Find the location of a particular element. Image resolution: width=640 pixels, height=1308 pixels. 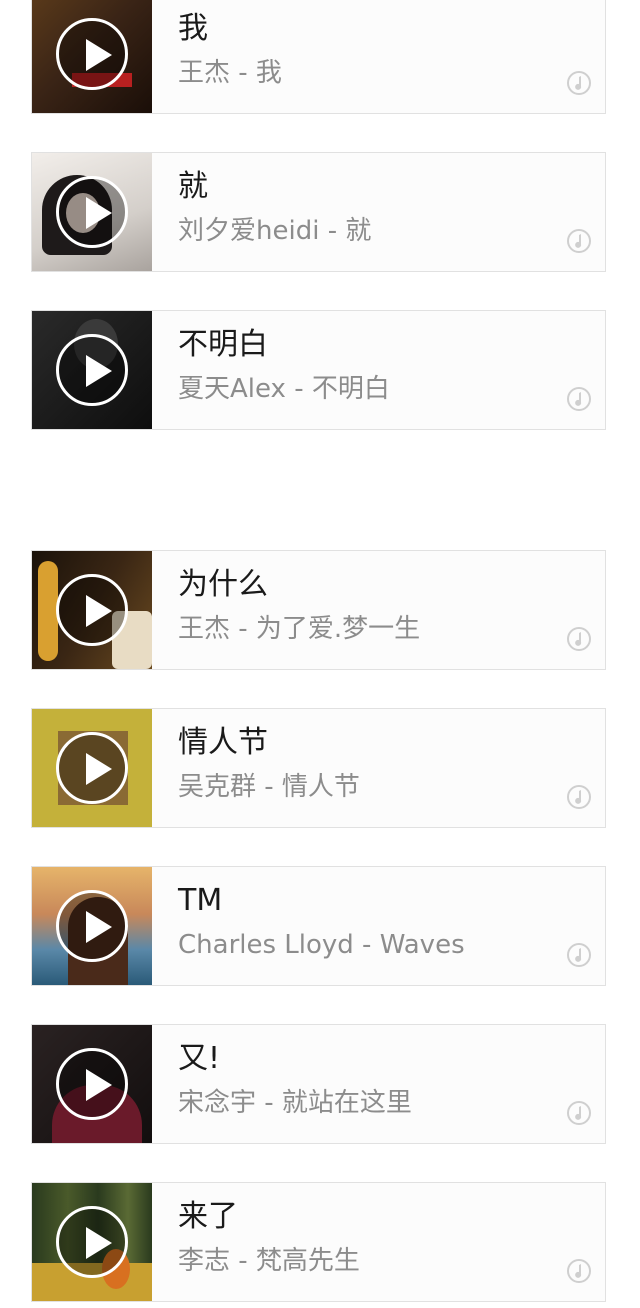

song-subtitle: 吴克群 - 情人节 is located at coordinates (269, 787).